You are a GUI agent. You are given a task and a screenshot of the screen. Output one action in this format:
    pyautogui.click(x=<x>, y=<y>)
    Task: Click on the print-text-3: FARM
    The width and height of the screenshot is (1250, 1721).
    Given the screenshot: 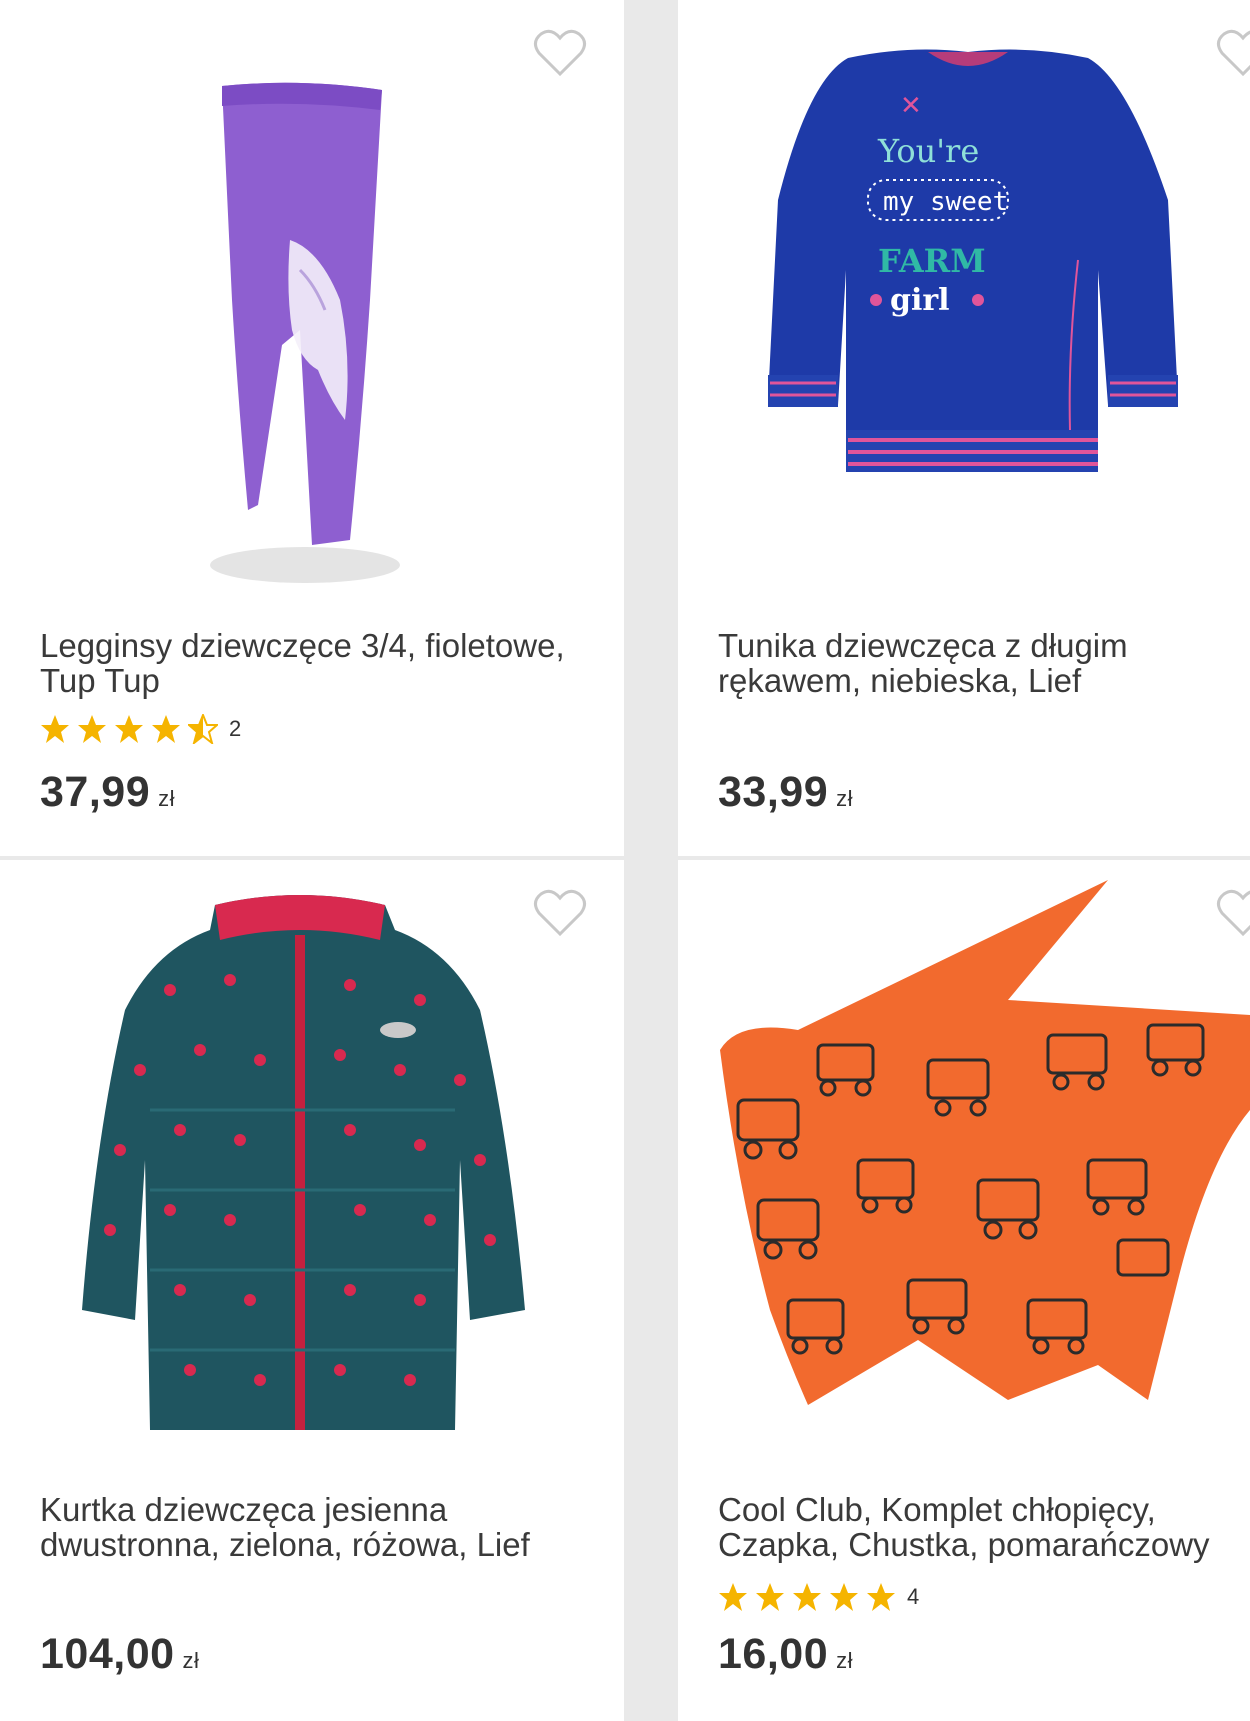 What is the action you would take?
    pyautogui.click(x=932, y=261)
    